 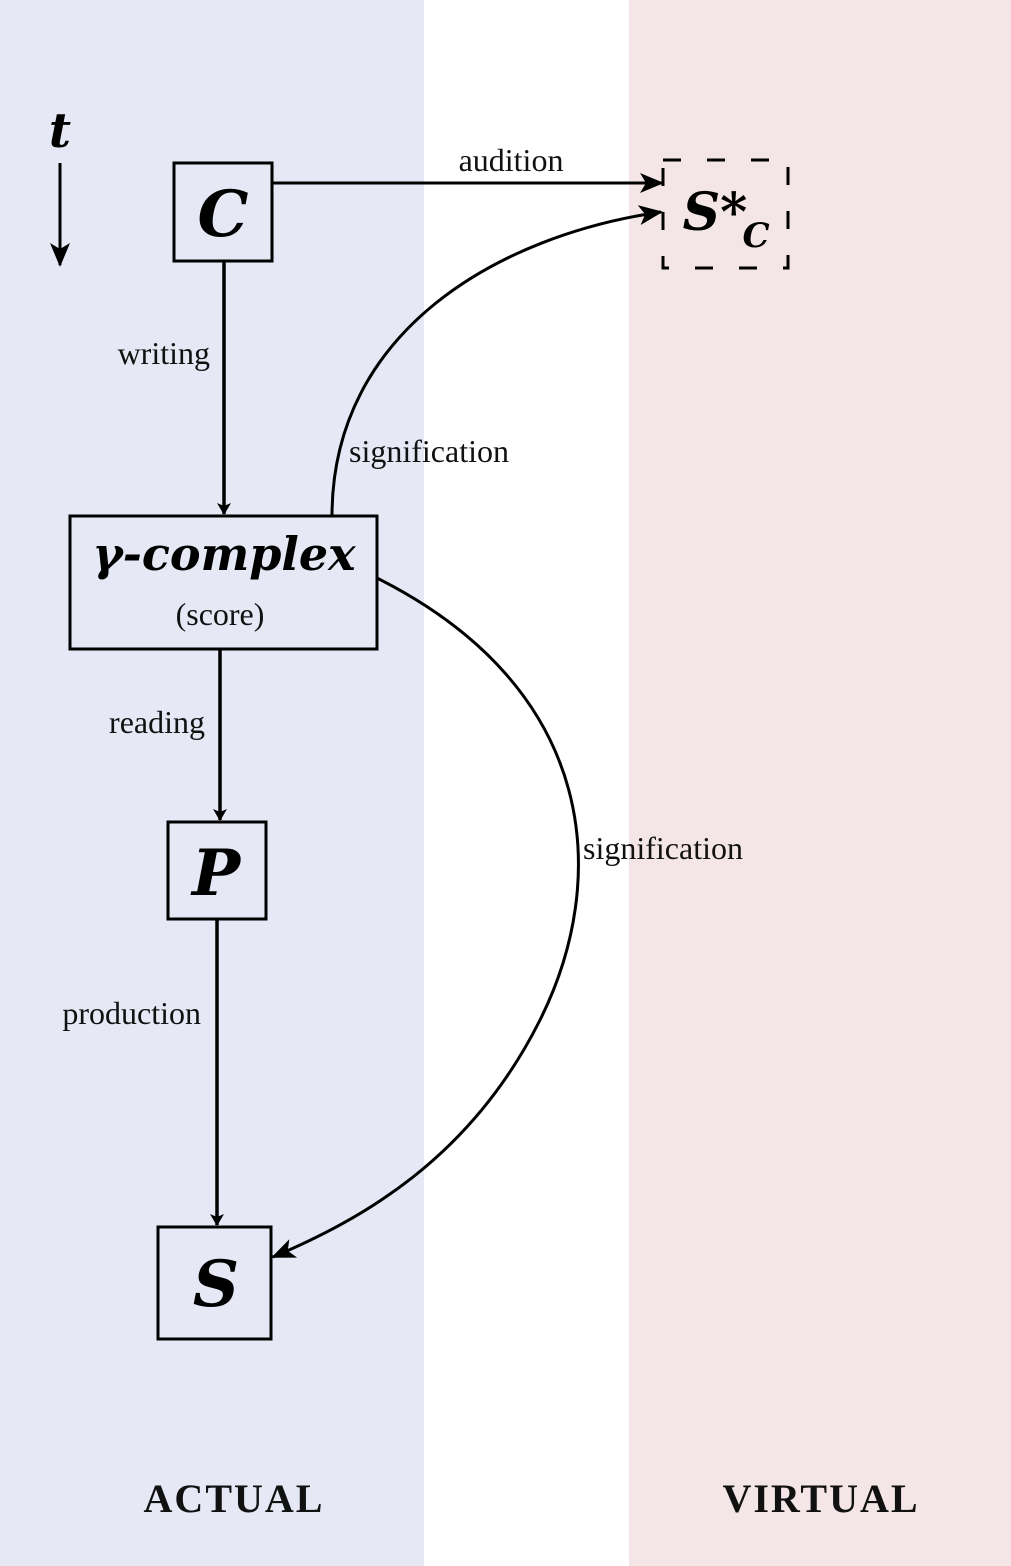 What do you see at coordinates (223, 214) in the screenshot?
I see `composer-letter: C` at bounding box center [223, 214].